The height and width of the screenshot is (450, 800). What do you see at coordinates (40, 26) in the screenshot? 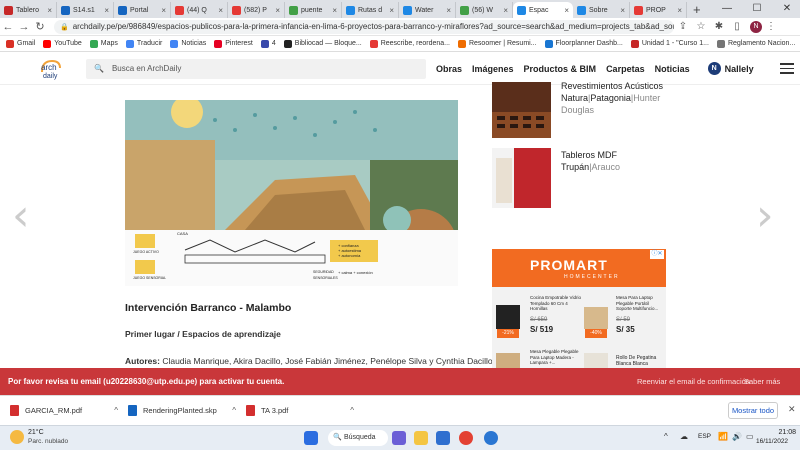
I see `reload-icon: ↻` at bounding box center [40, 26].